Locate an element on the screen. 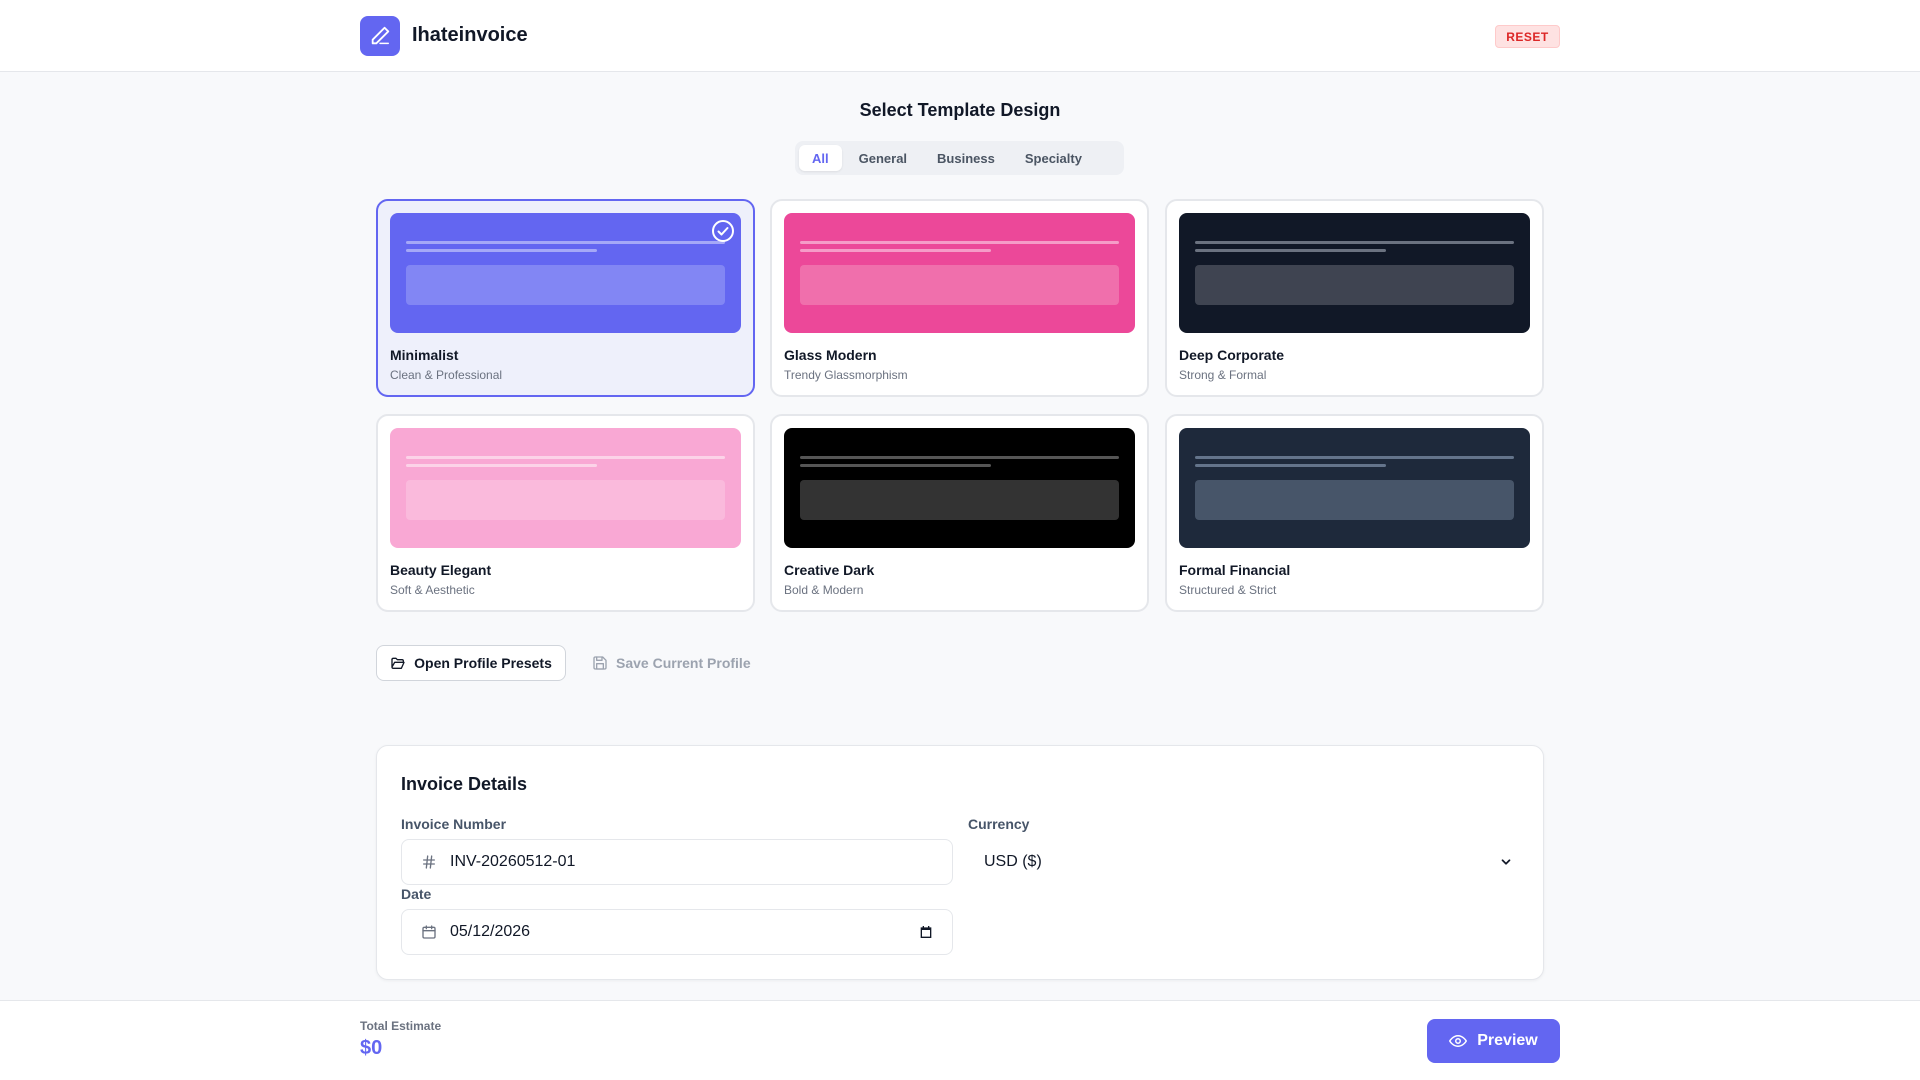 Image resolution: width=1920 pixels, height=1080 pixels. date-input: 05/12/2026 is located at coordinates (677, 932).